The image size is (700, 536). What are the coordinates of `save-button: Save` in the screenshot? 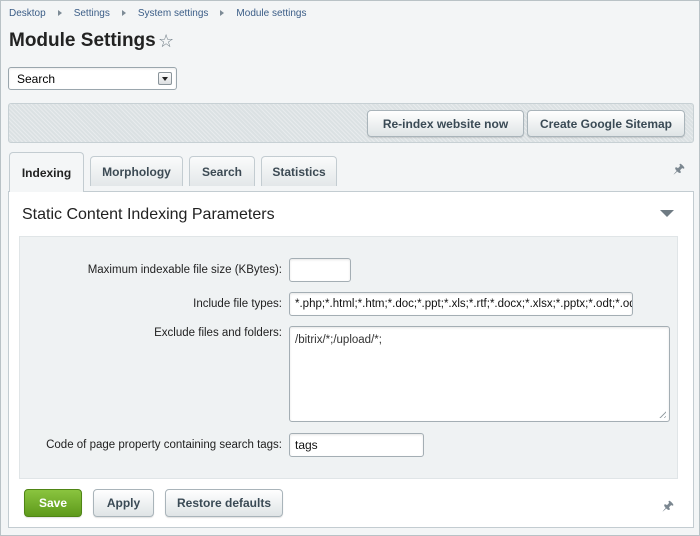 It's located at (53, 503).